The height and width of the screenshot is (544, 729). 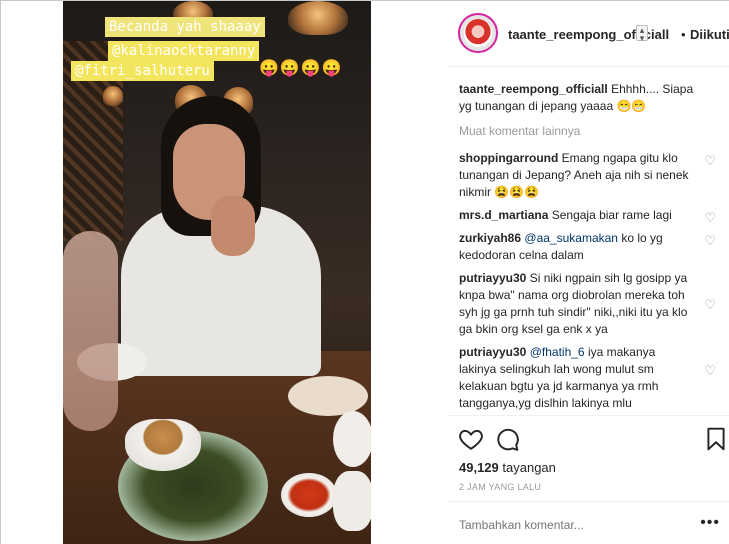 What do you see at coordinates (221, 236) in the screenshot?
I see `woman-figure` at bounding box center [221, 236].